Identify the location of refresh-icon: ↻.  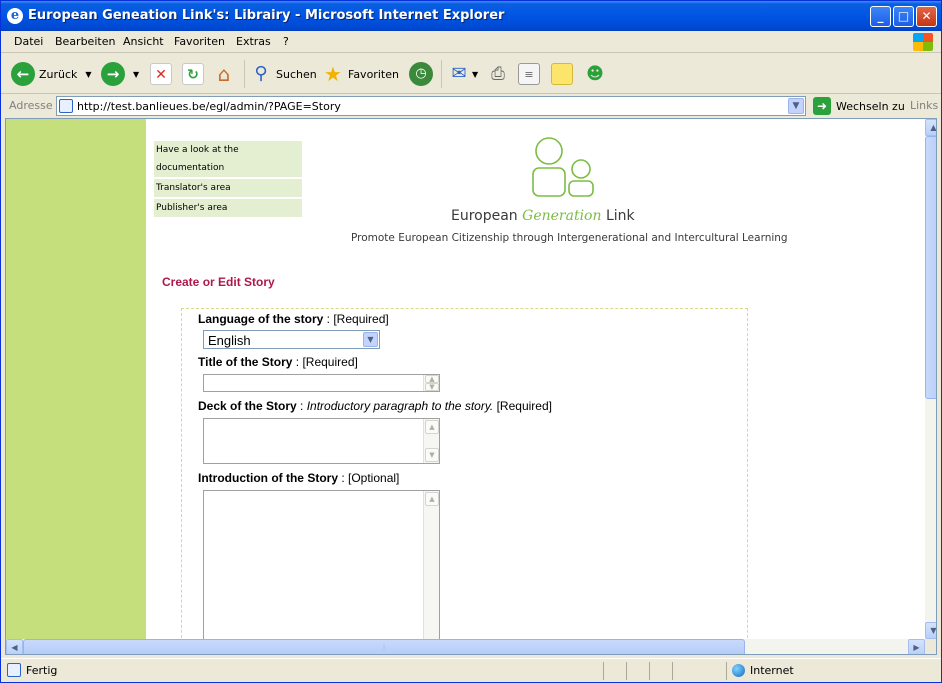
(193, 74).